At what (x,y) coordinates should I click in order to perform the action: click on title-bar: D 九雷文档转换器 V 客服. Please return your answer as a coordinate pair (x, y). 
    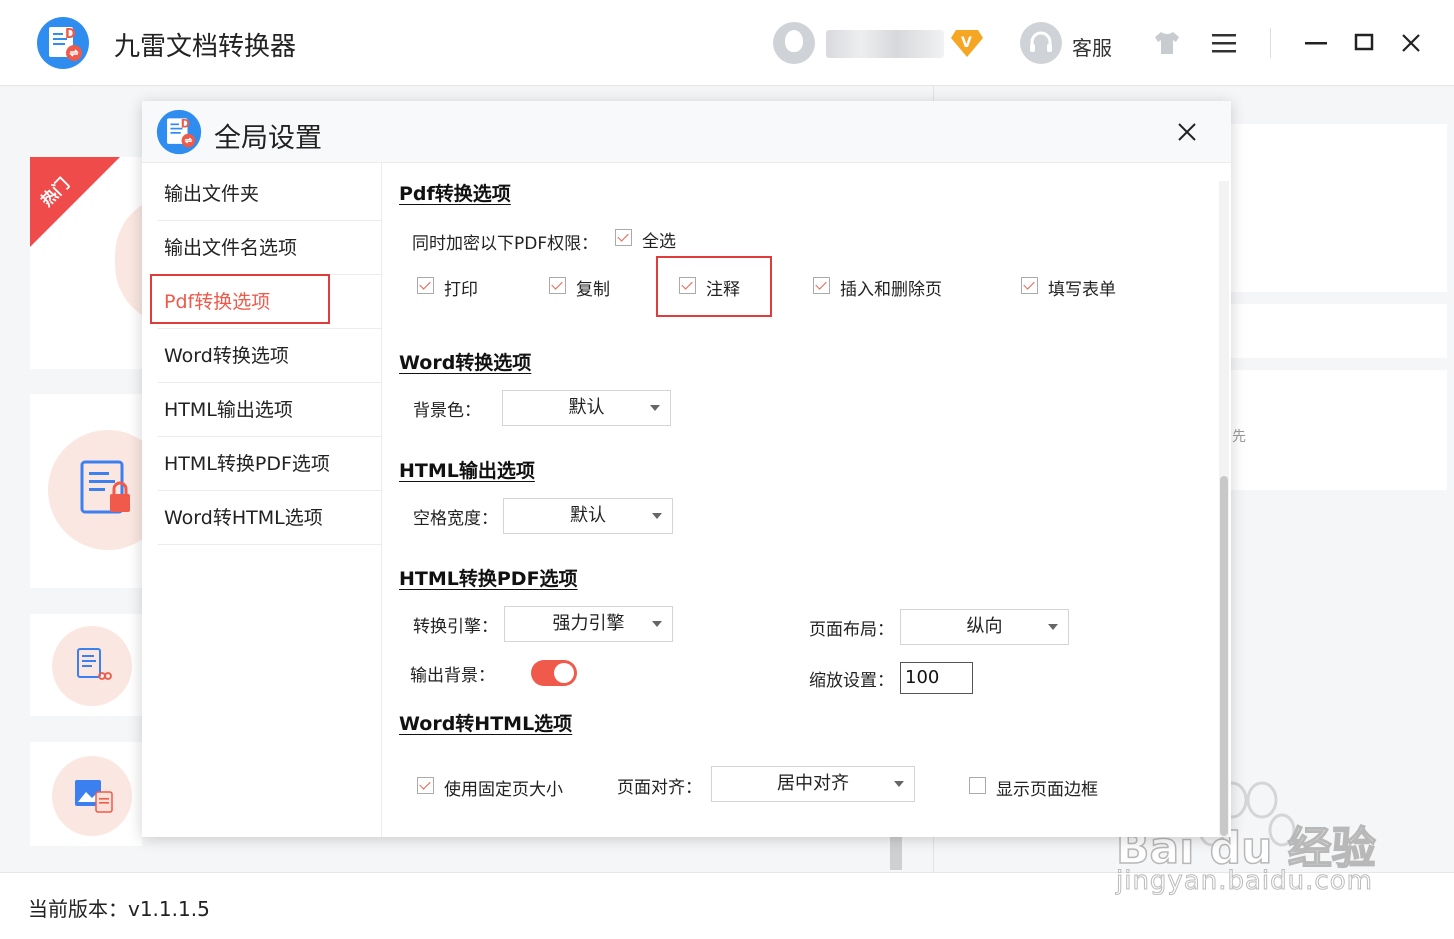
    Looking at the image, I should click on (727, 43).